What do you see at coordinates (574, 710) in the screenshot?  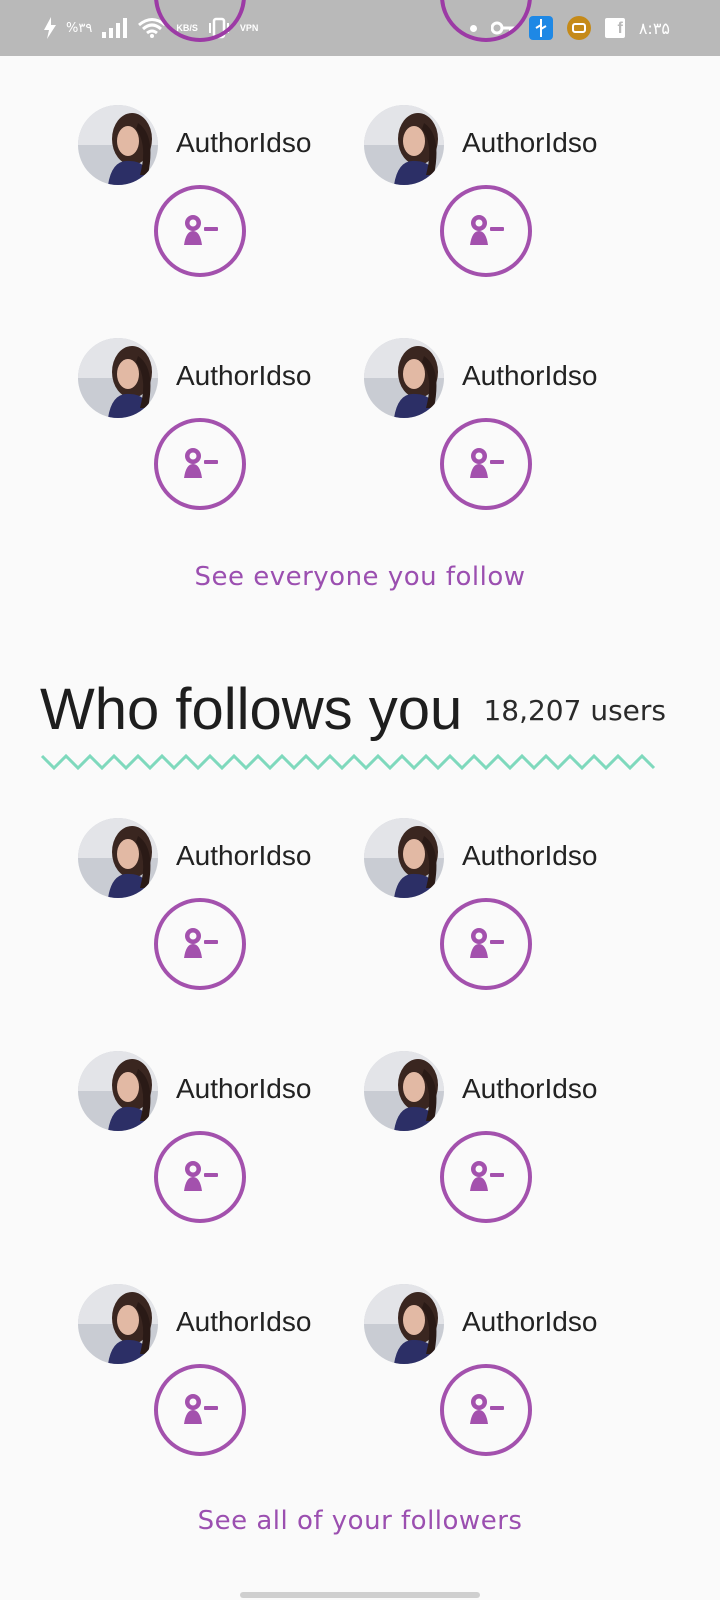 I see `followers-count: 18,207 users` at bounding box center [574, 710].